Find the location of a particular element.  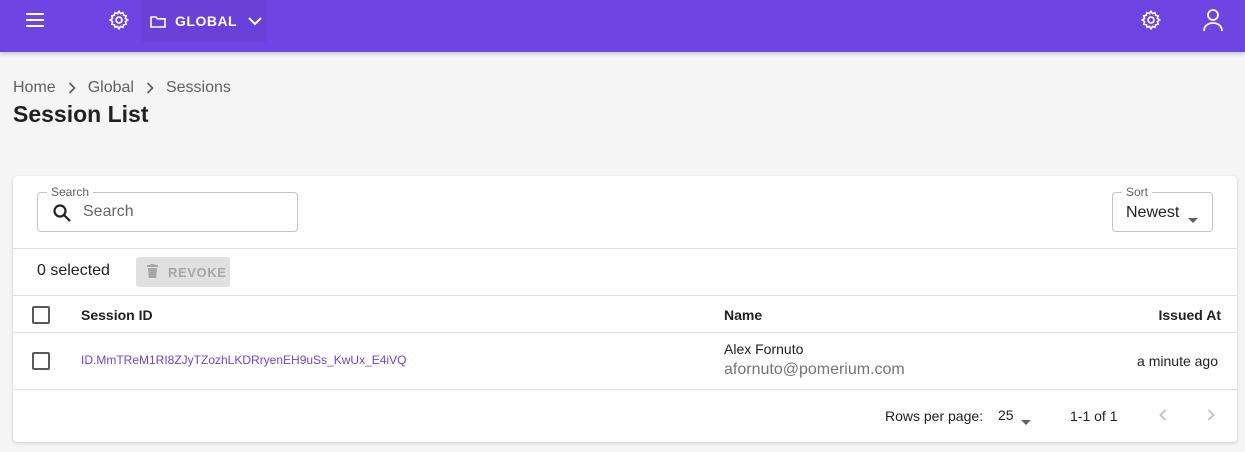

rows-per-page-select: 25 is located at coordinates (1016, 415).